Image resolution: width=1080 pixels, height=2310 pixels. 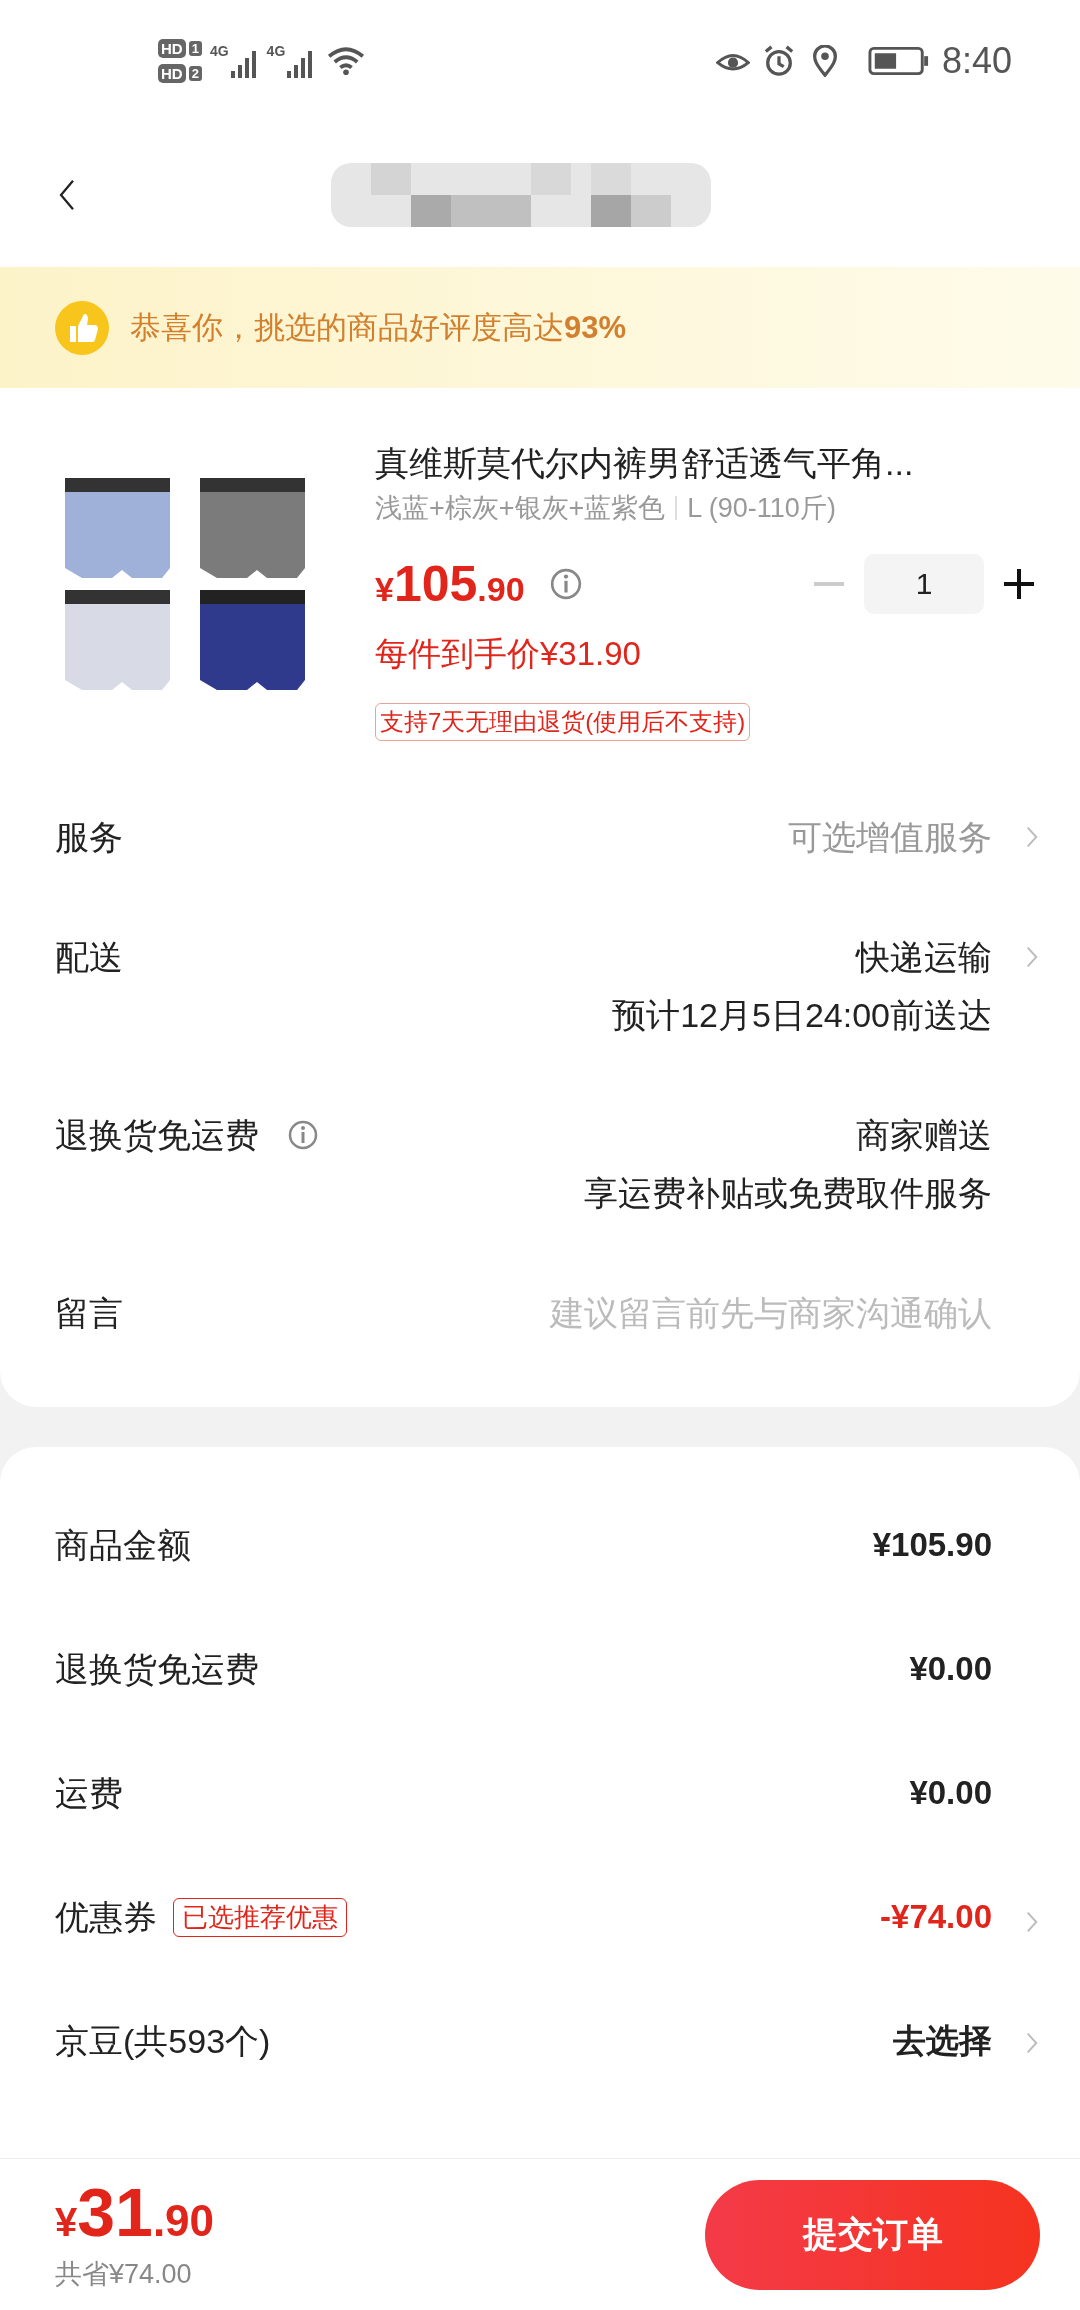 I want to click on coupon-tag: 已选推荐优惠, so click(x=260, y=1917).